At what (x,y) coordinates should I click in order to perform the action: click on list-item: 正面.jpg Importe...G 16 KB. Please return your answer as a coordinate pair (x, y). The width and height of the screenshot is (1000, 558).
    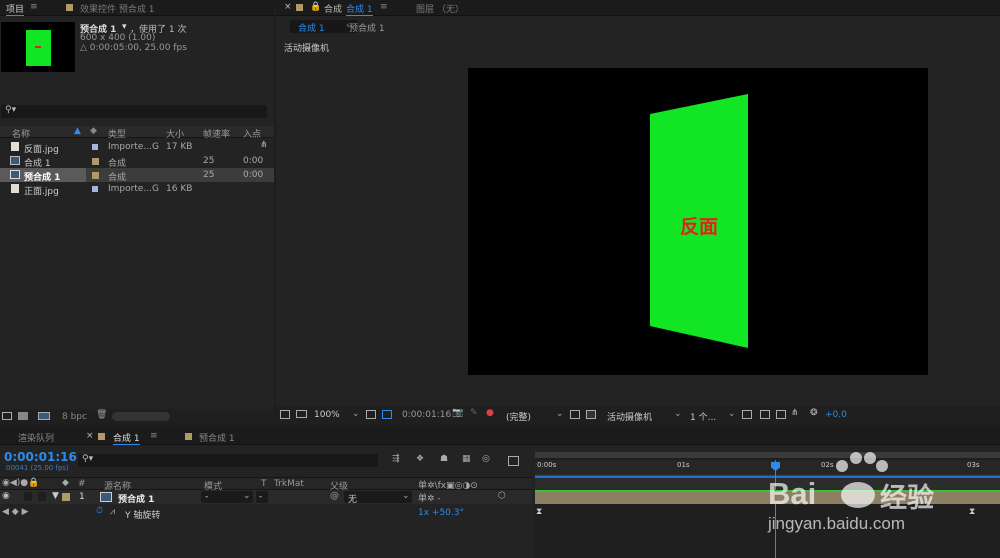
    Looking at the image, I should click on (137, 189).